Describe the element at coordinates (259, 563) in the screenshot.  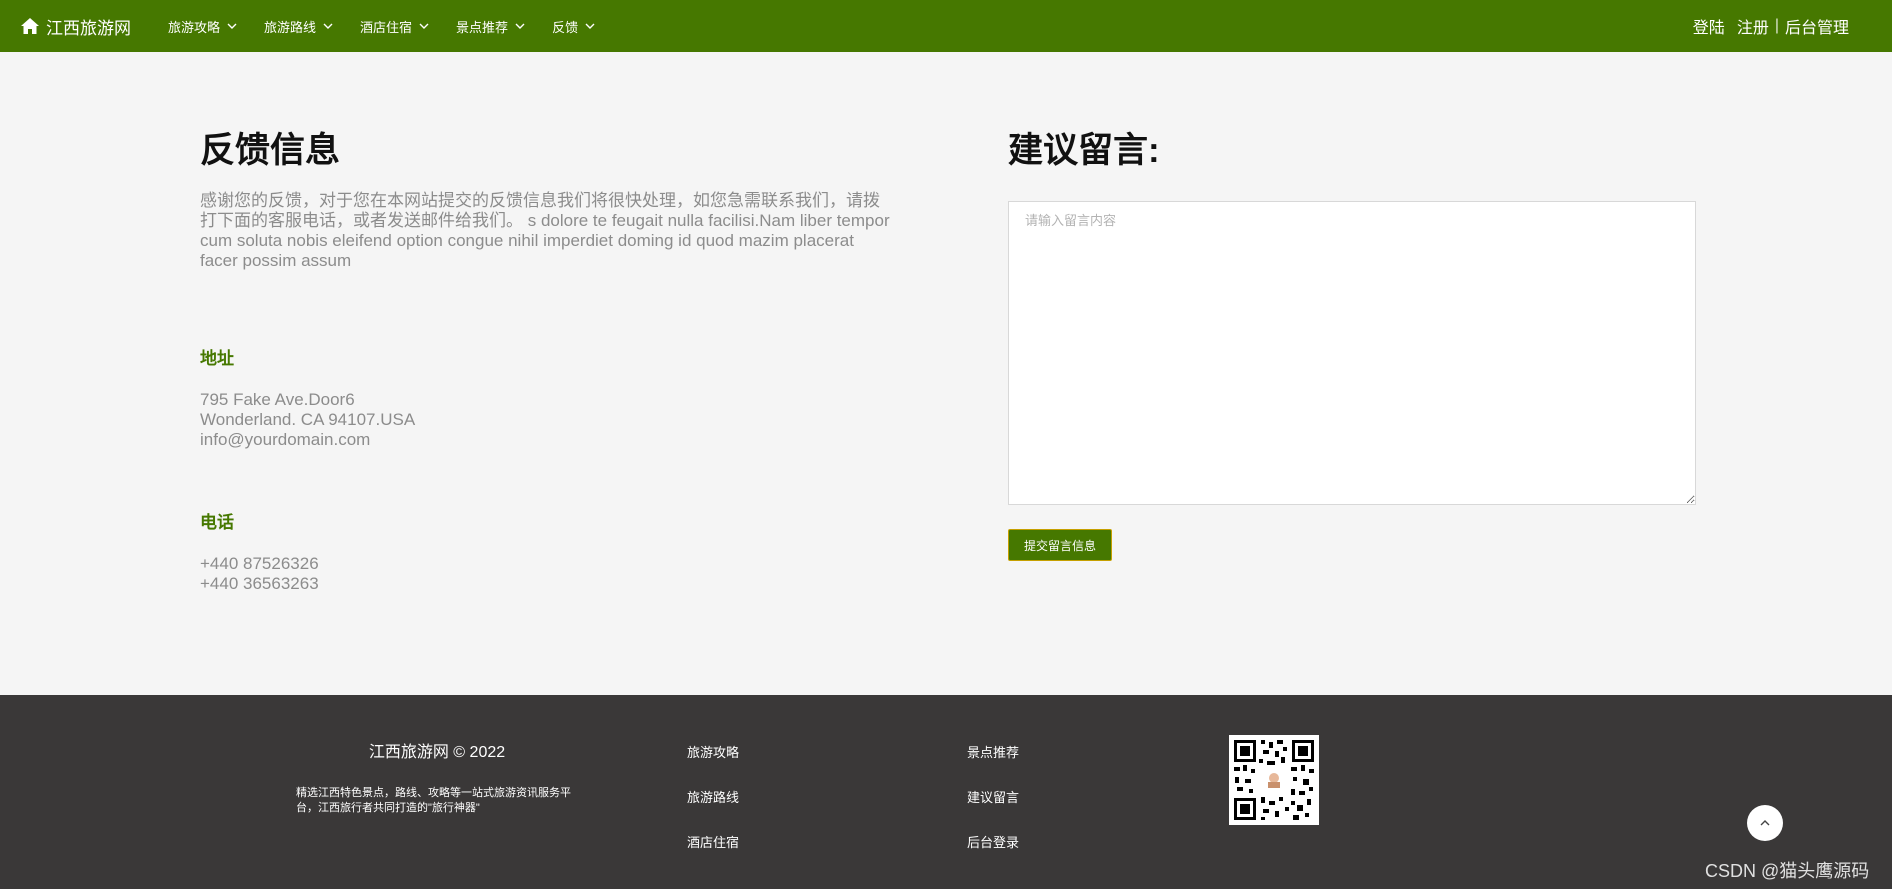
I see `phone-line: +440 87526326` at that location.